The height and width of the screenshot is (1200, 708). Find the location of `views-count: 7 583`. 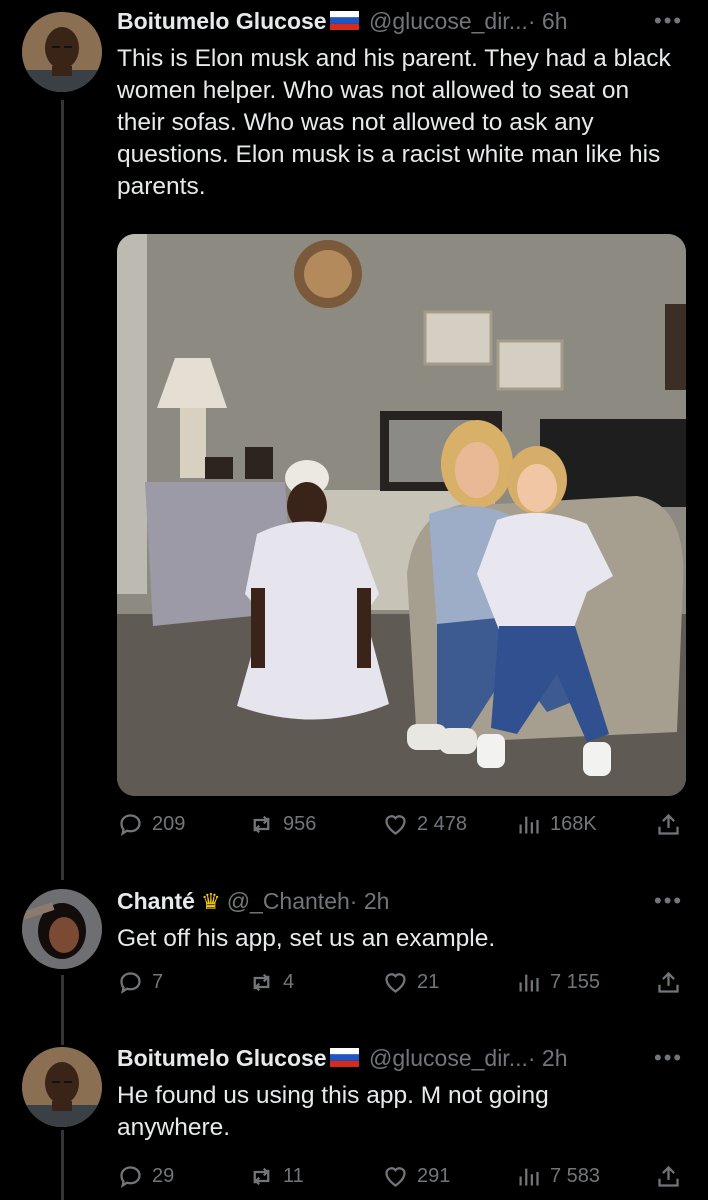

views-count: 7 583 is located at coordinates (575, 1176).